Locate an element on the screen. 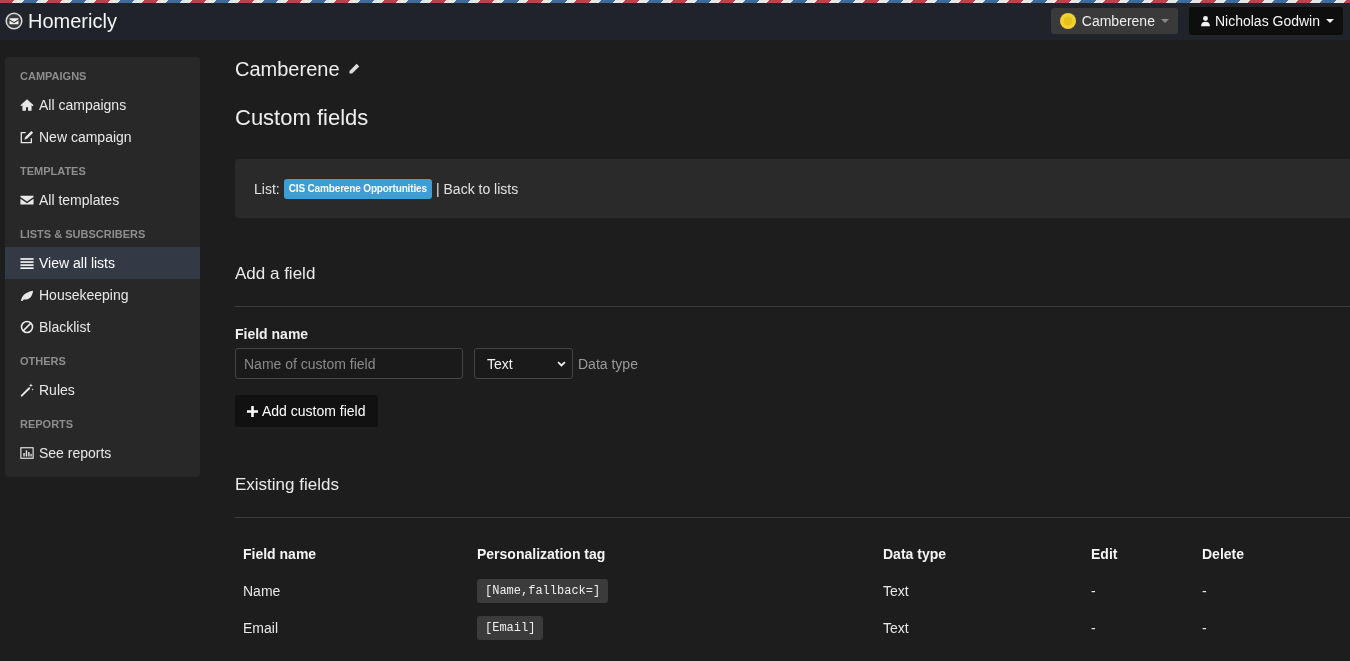  subsection-heading: Add a field is located at coordinates (276, 274).